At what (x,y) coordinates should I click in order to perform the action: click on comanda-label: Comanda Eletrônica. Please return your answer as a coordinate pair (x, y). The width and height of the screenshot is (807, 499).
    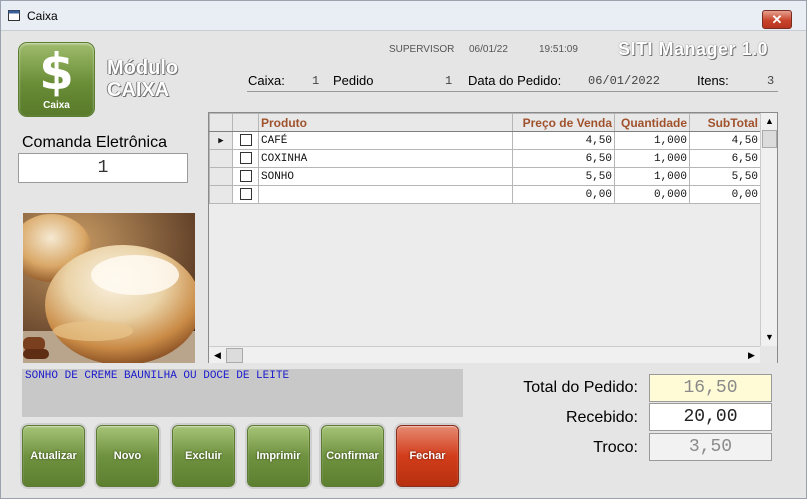
    Looking at the image, I should click on (94, 142).